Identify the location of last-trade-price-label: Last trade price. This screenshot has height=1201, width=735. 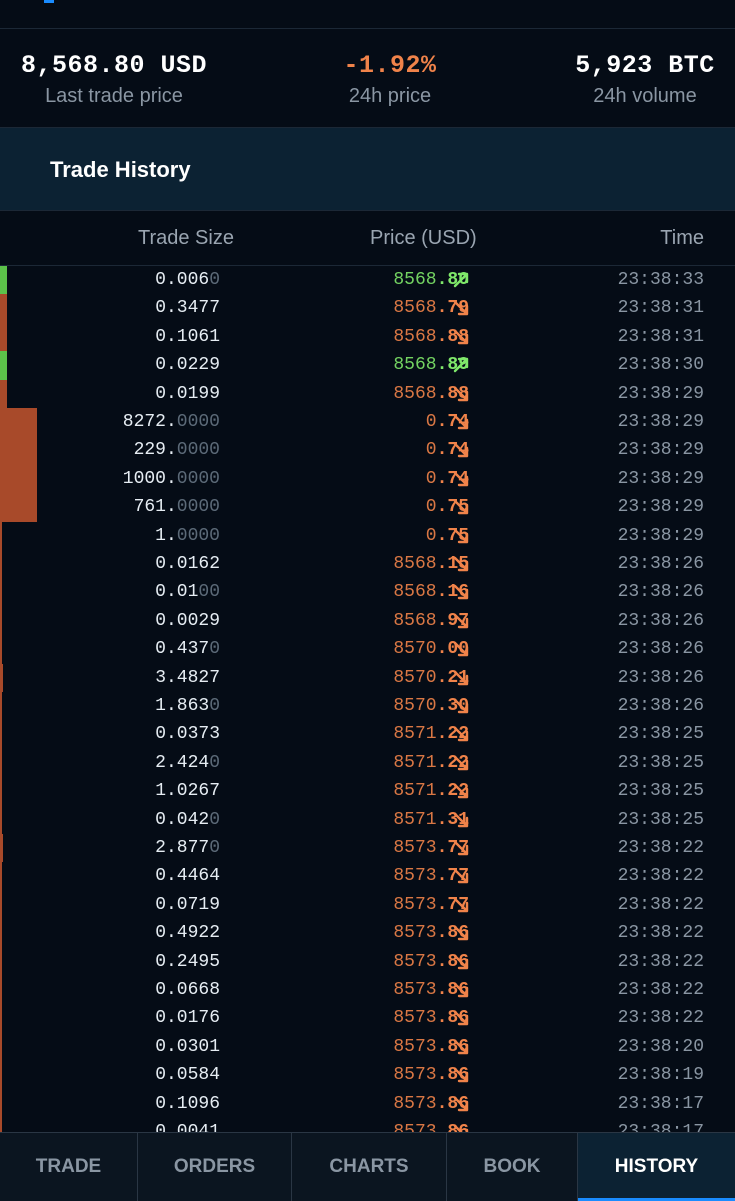
(114, 96).